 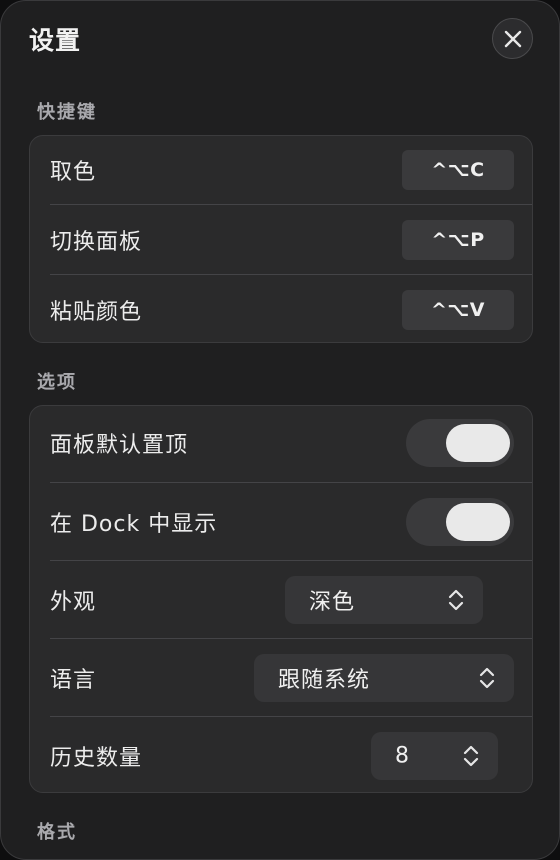 What do you see at coordinates (73, 172) in the screenshot?
I see `shortcut-label: 取色` at bounding box center [73, 172].